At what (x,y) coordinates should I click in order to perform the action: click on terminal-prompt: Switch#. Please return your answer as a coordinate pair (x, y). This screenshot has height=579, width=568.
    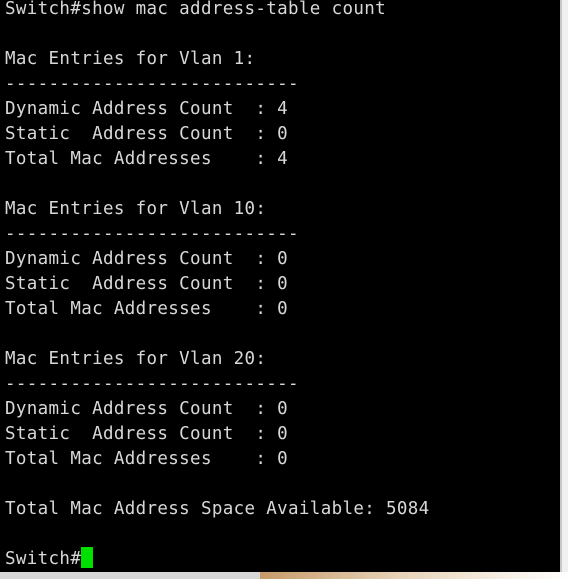
    Looking at the image, I should click on (43, 559).